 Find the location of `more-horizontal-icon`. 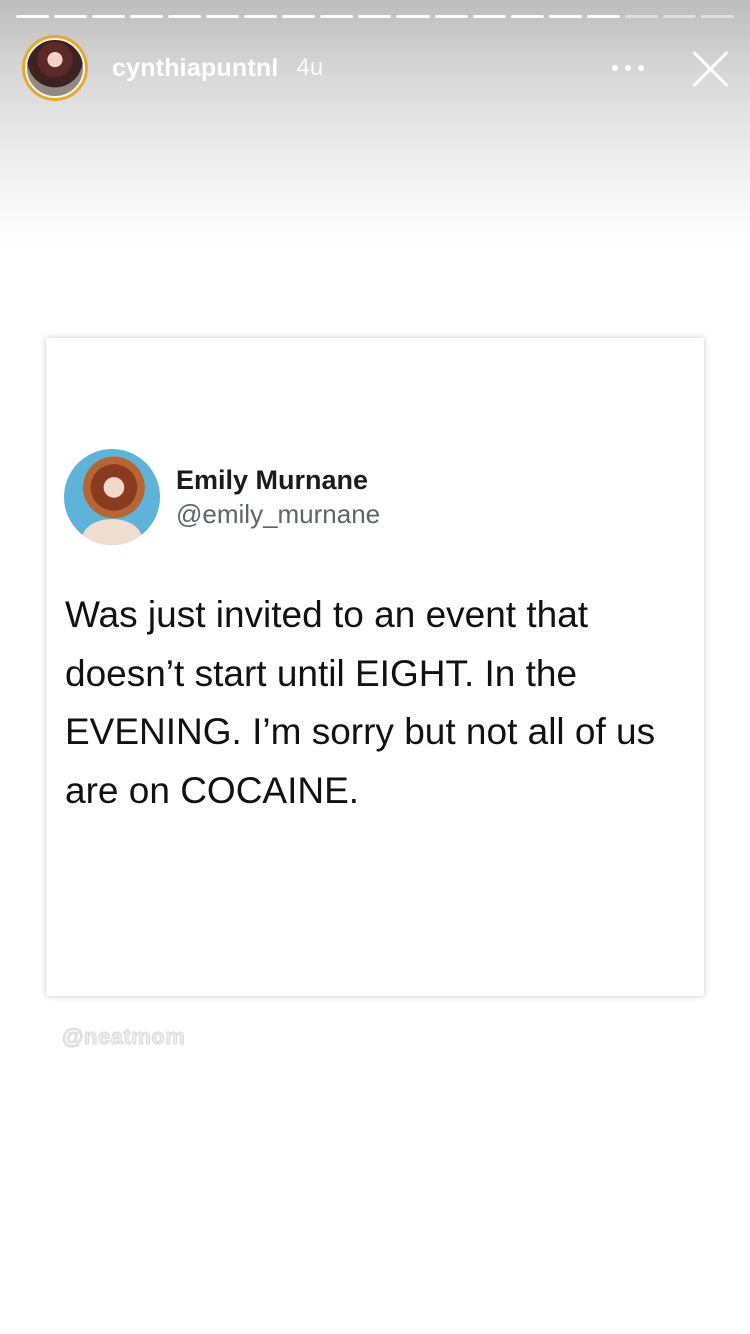

more-horizontal-icon is located at coordinates (628, 68).